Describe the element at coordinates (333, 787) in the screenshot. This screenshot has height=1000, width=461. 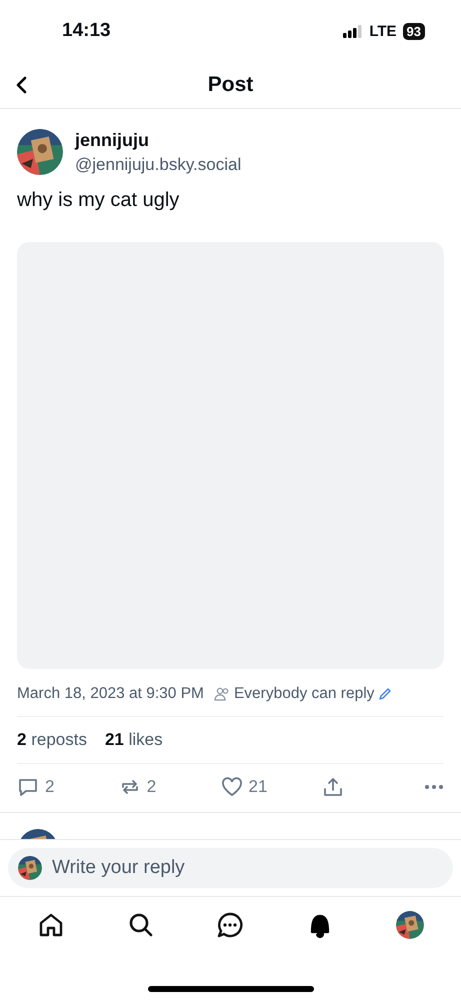
I see `share-icon` at that location.